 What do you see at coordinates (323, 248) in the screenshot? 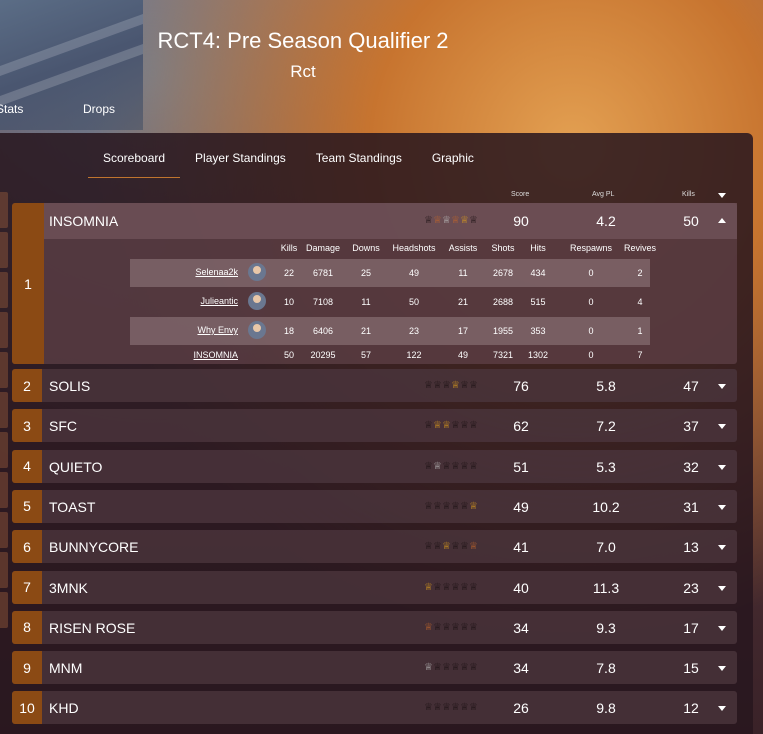
I see `stat-header: Damage` at bounding box center [323, 248].